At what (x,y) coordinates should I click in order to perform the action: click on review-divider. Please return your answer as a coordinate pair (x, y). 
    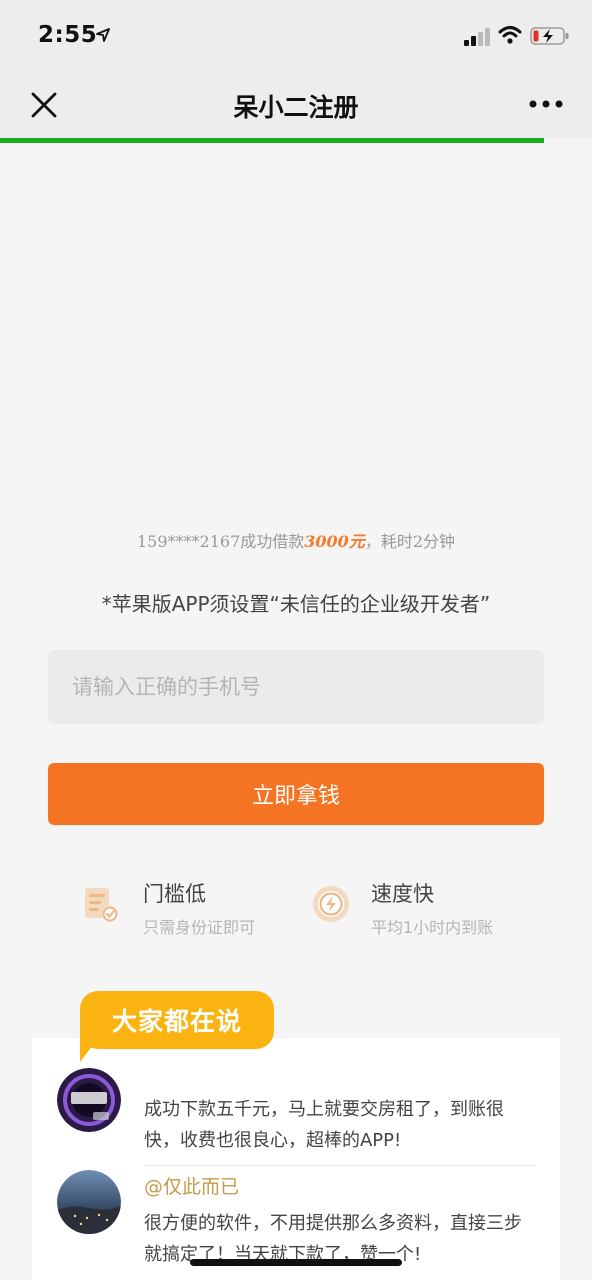
    Looking at the image, I should click on (340, 1165).